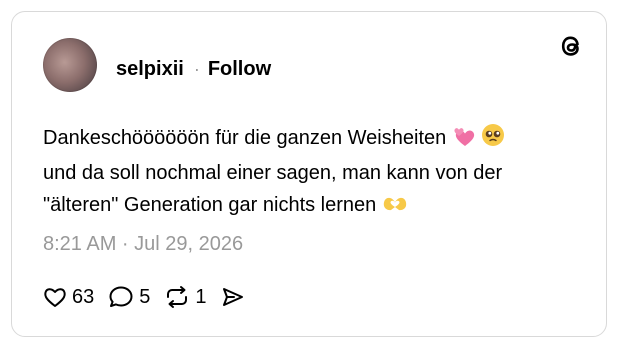 This screenshot has width=620, height=349. What do you see at coordinates (70, 65) in the screenshot?
I see `avatar` at bounding box center [70, 65].